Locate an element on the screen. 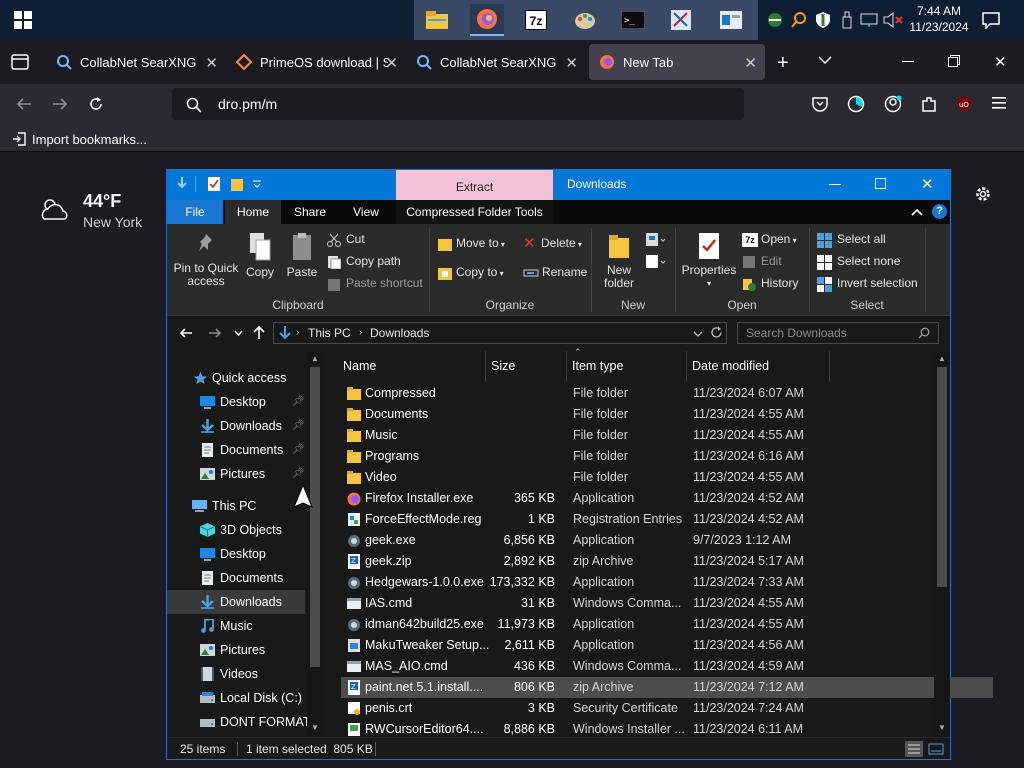  file-row: Programs File folder 11/23/2024 6:16 AM is located at coordinates (667, 456).